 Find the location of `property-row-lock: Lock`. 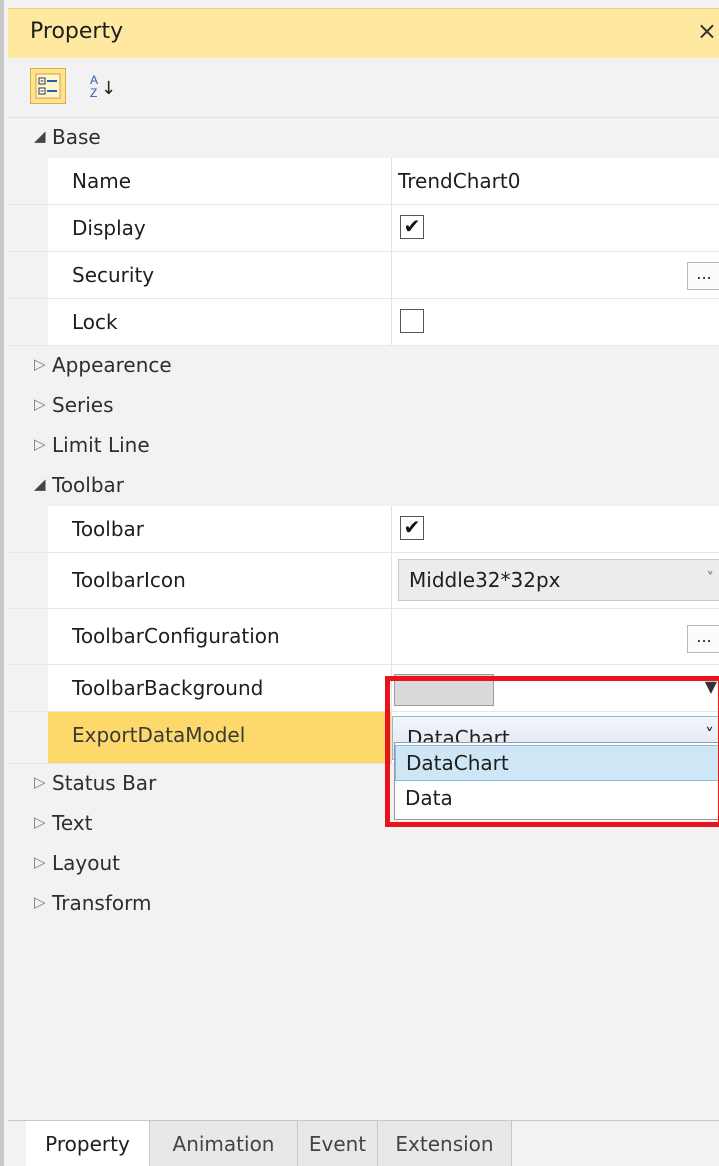

property-row-lock: Lock is located at coordinates (363, 322).